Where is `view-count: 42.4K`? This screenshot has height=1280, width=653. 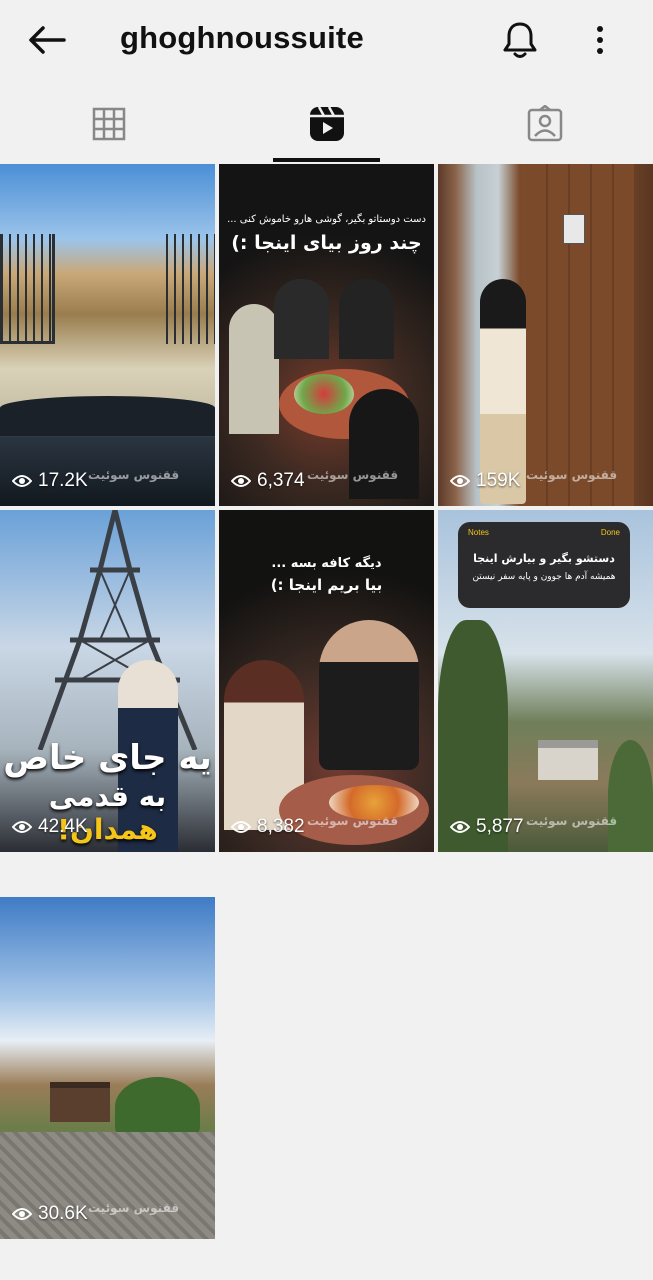 view-count: 42.4K is located at coordinates (50, 827).